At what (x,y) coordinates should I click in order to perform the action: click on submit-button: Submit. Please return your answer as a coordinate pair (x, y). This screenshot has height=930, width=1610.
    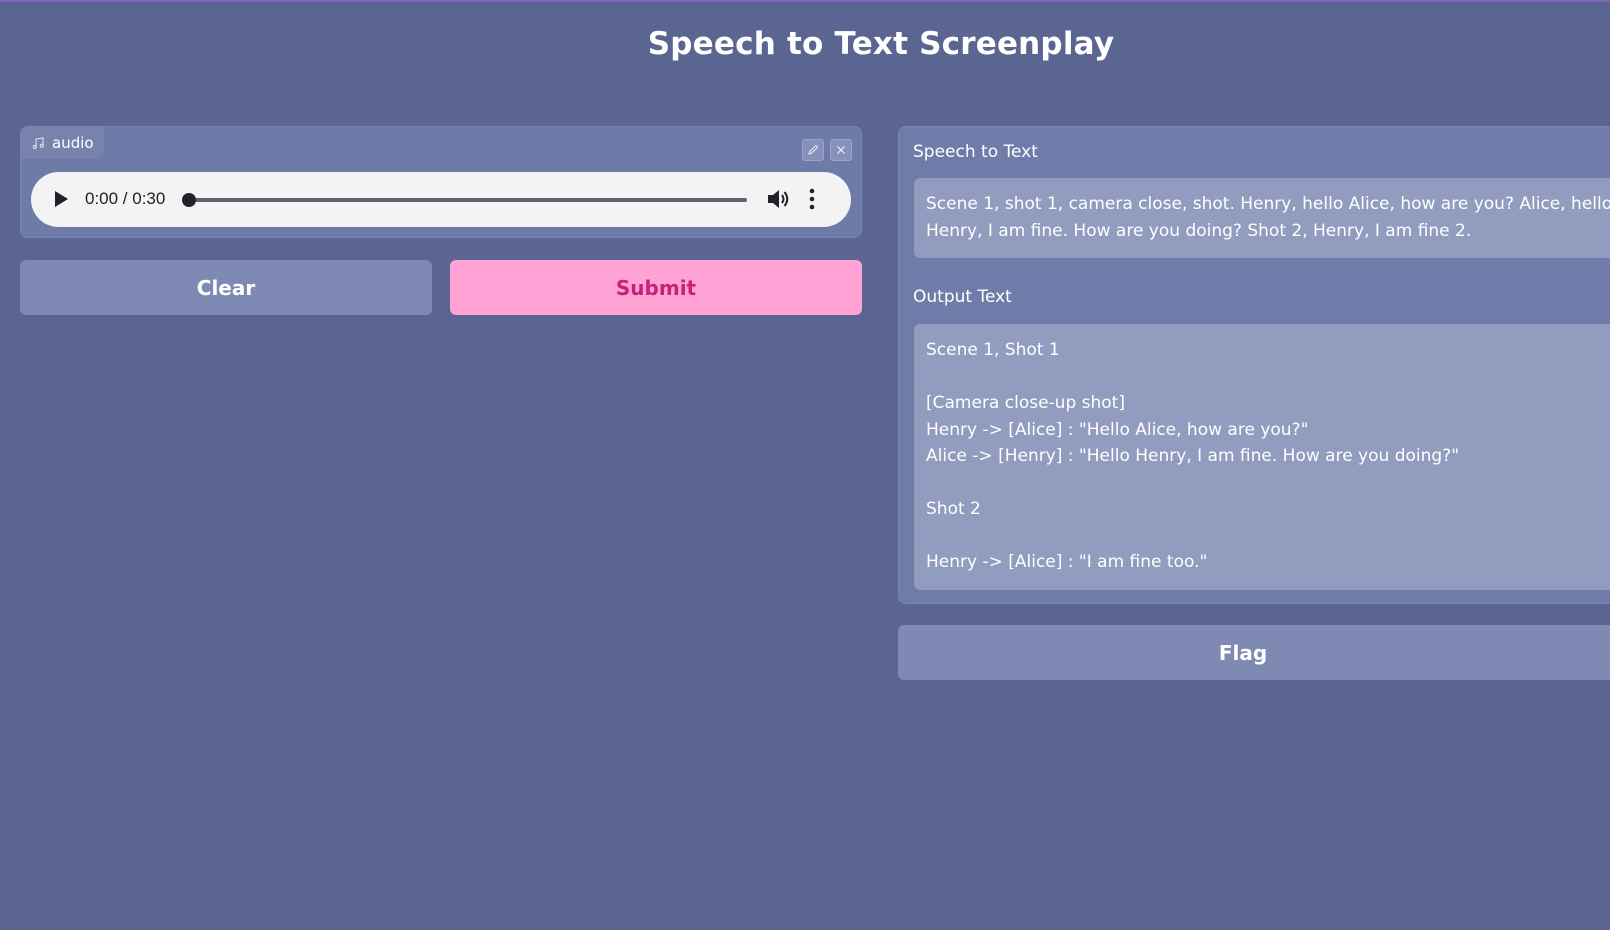
    Looking at the image, I should click on (656, 287).